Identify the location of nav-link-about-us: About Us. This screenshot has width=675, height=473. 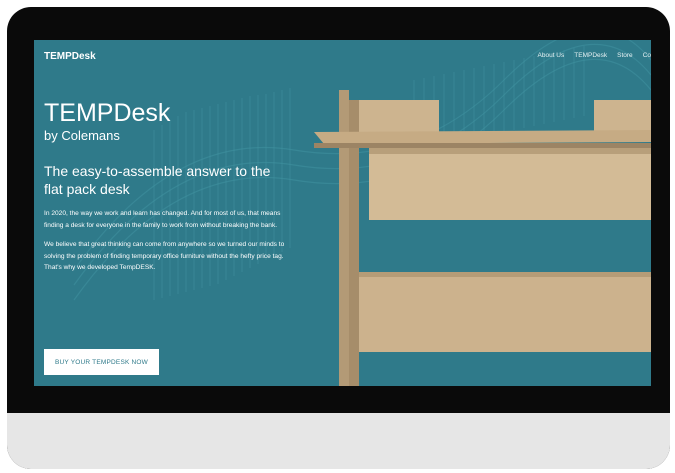
(551, 55).